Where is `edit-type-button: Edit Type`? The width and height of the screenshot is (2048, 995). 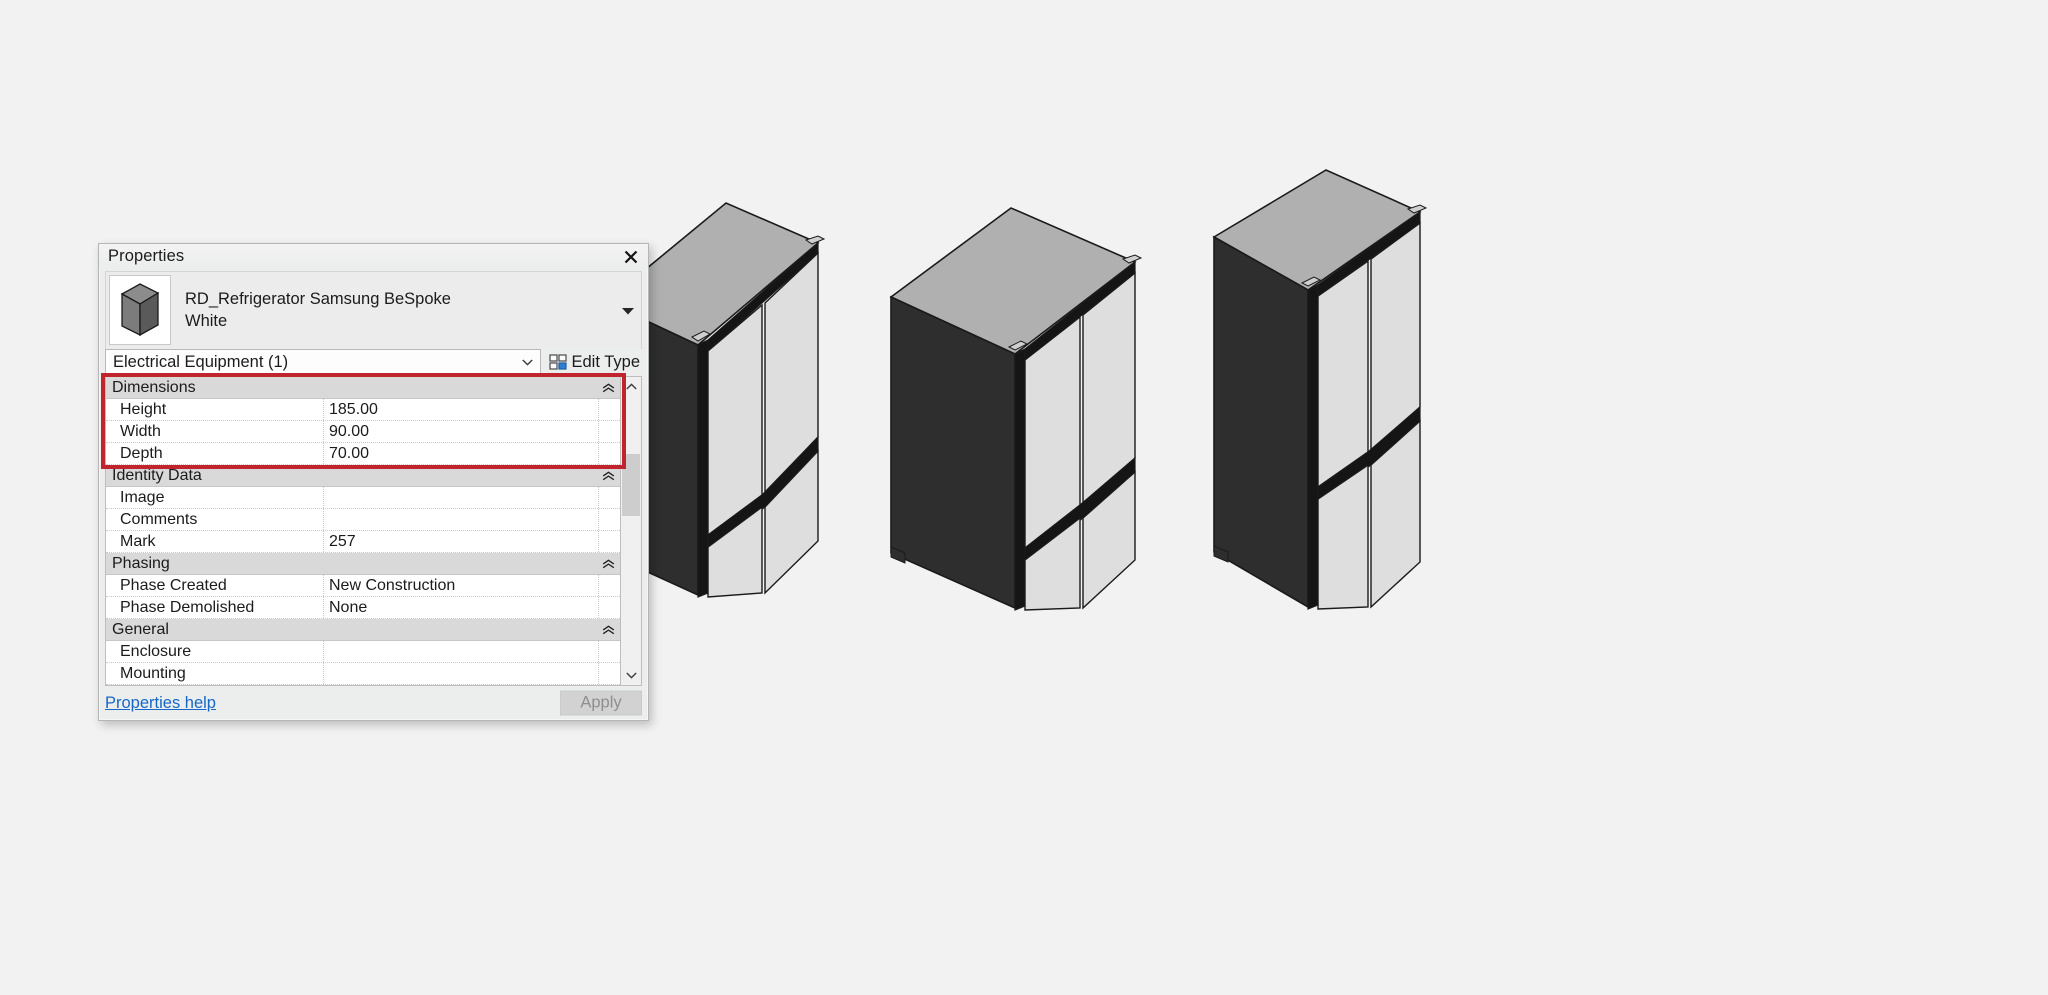 edit-type-button: Edit Type is located at coordinates (592, 362).